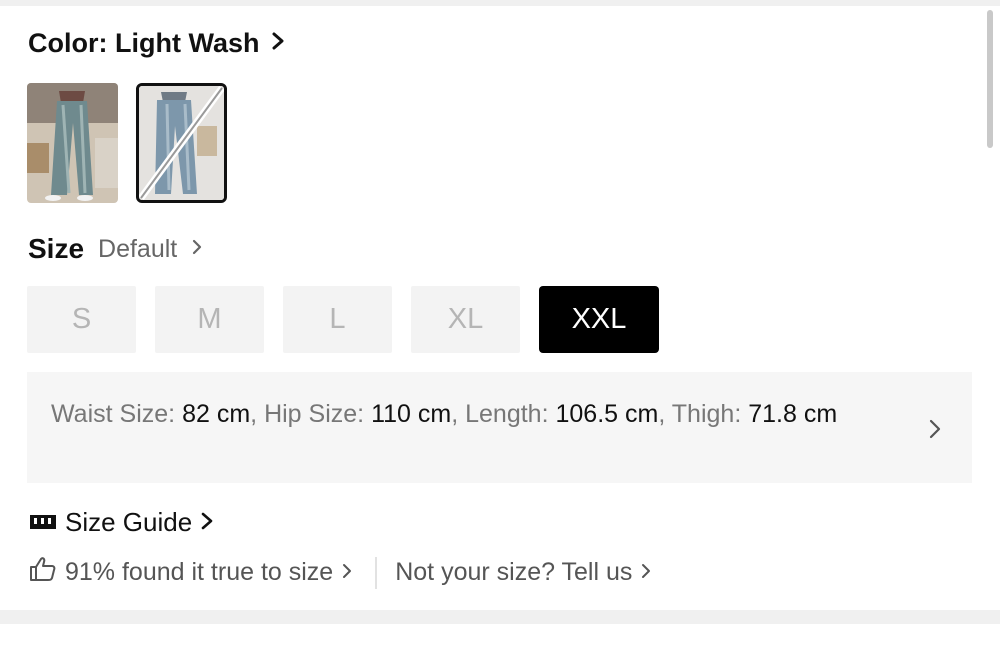 The height and width of the screenshot is (651, 1000). Describe the element at coordinates (706, 414) in the screenshot. I see `thigh-label: Thigh:` at that location.